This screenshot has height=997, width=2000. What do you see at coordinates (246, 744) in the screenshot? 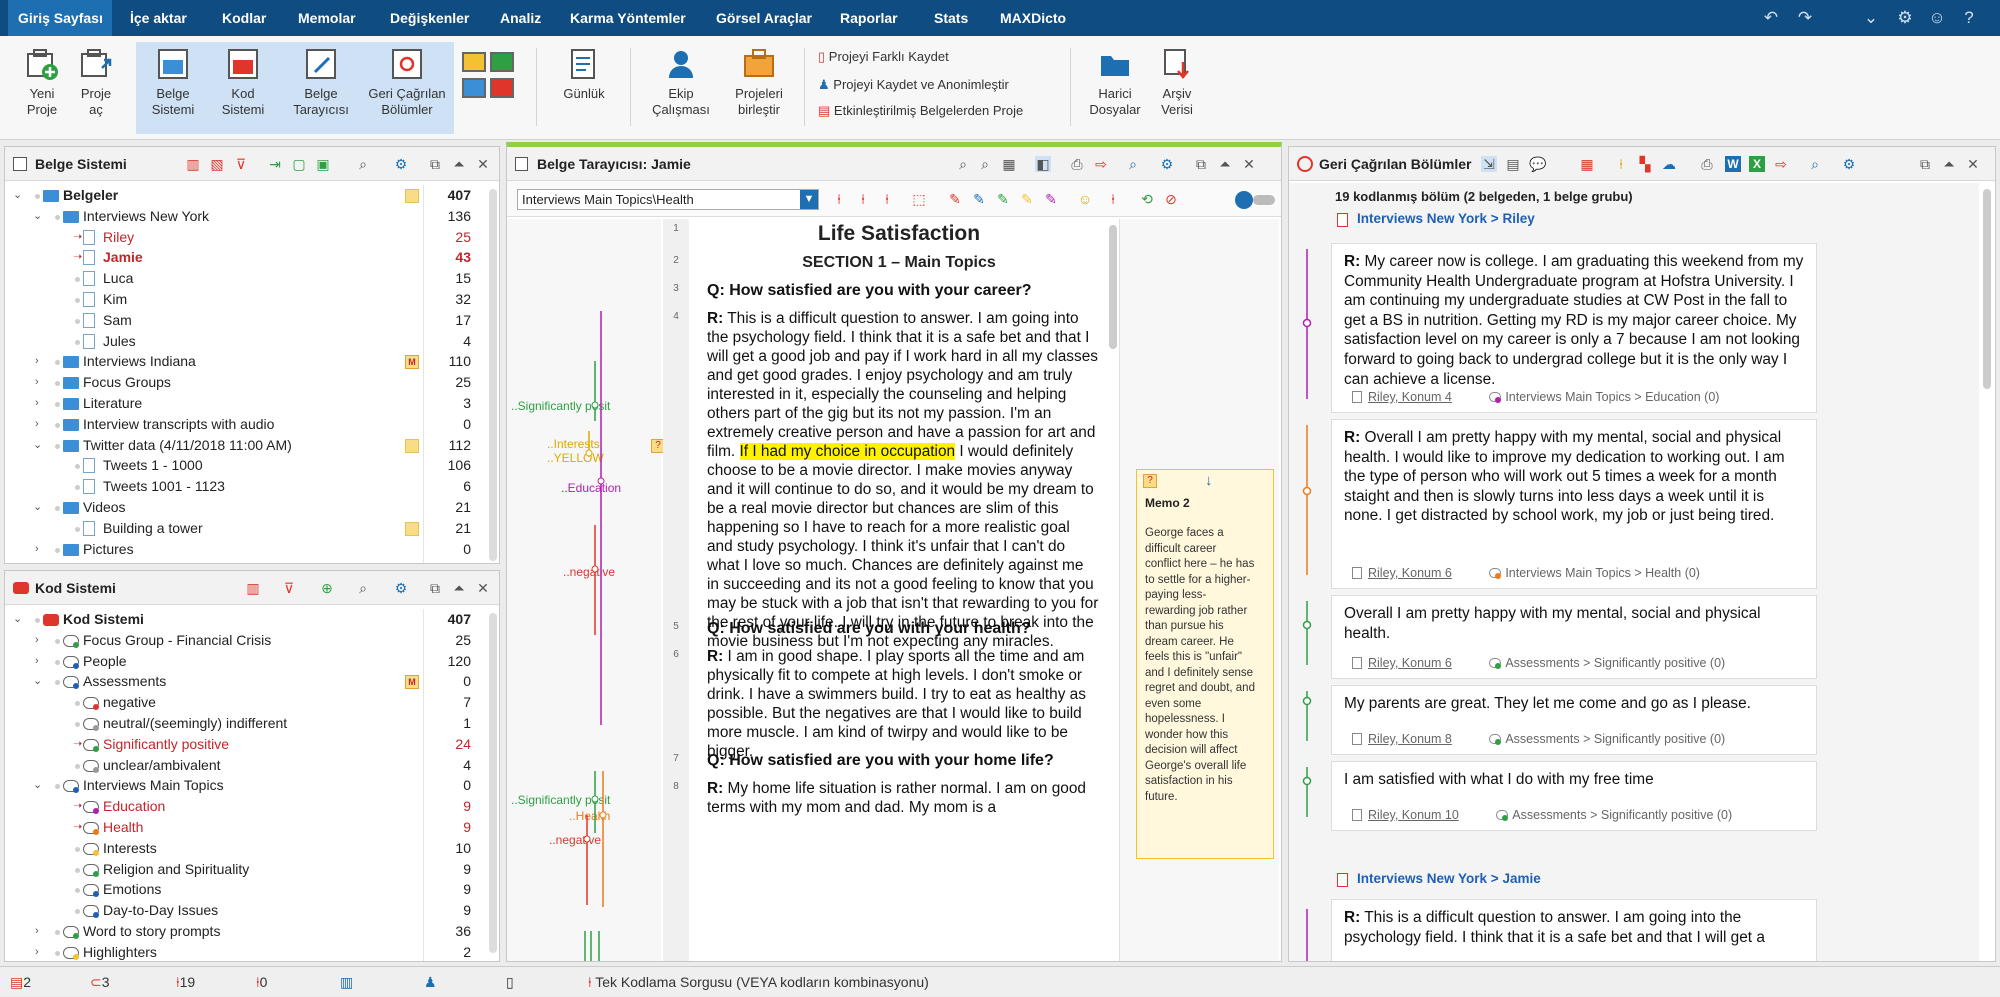
I see `code-tree-row: ➝ Significantly positive 24` at bounding box center [246, 744].